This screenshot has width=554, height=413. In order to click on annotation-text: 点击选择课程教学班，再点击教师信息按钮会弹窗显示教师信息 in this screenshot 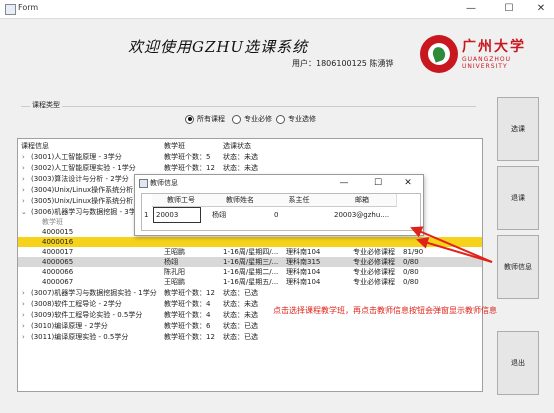, I will do `click(385, 310)`.